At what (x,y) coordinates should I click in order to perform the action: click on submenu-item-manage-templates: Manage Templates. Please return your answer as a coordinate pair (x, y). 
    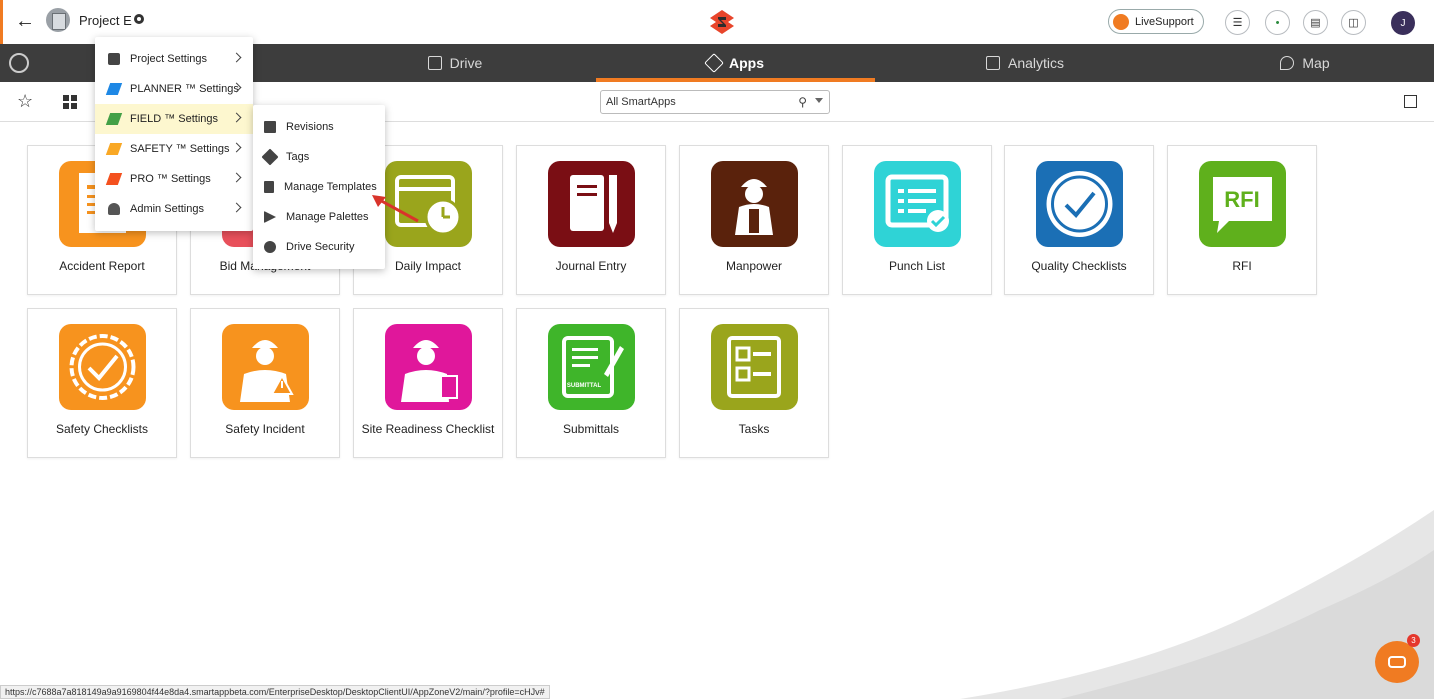
    Looking at the image, I should click on (319, 187).